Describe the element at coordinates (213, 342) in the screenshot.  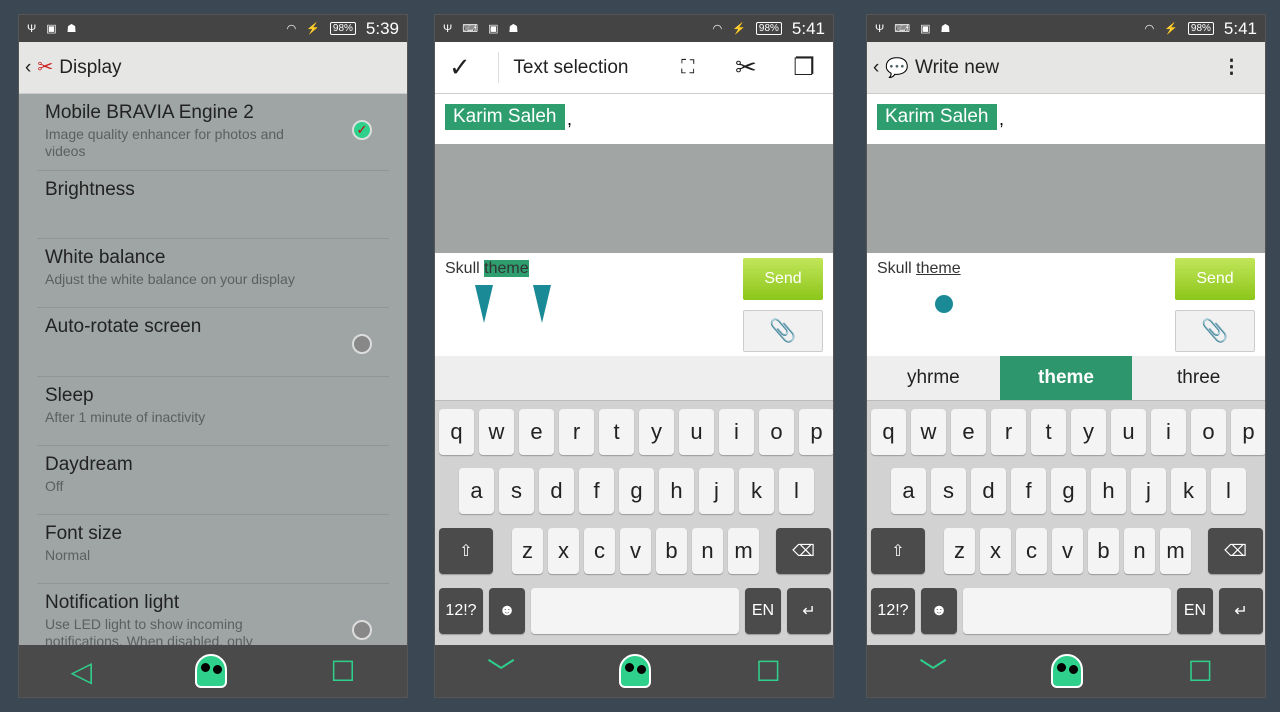
I see `settings-item: Auto-rotate screen` at that location.